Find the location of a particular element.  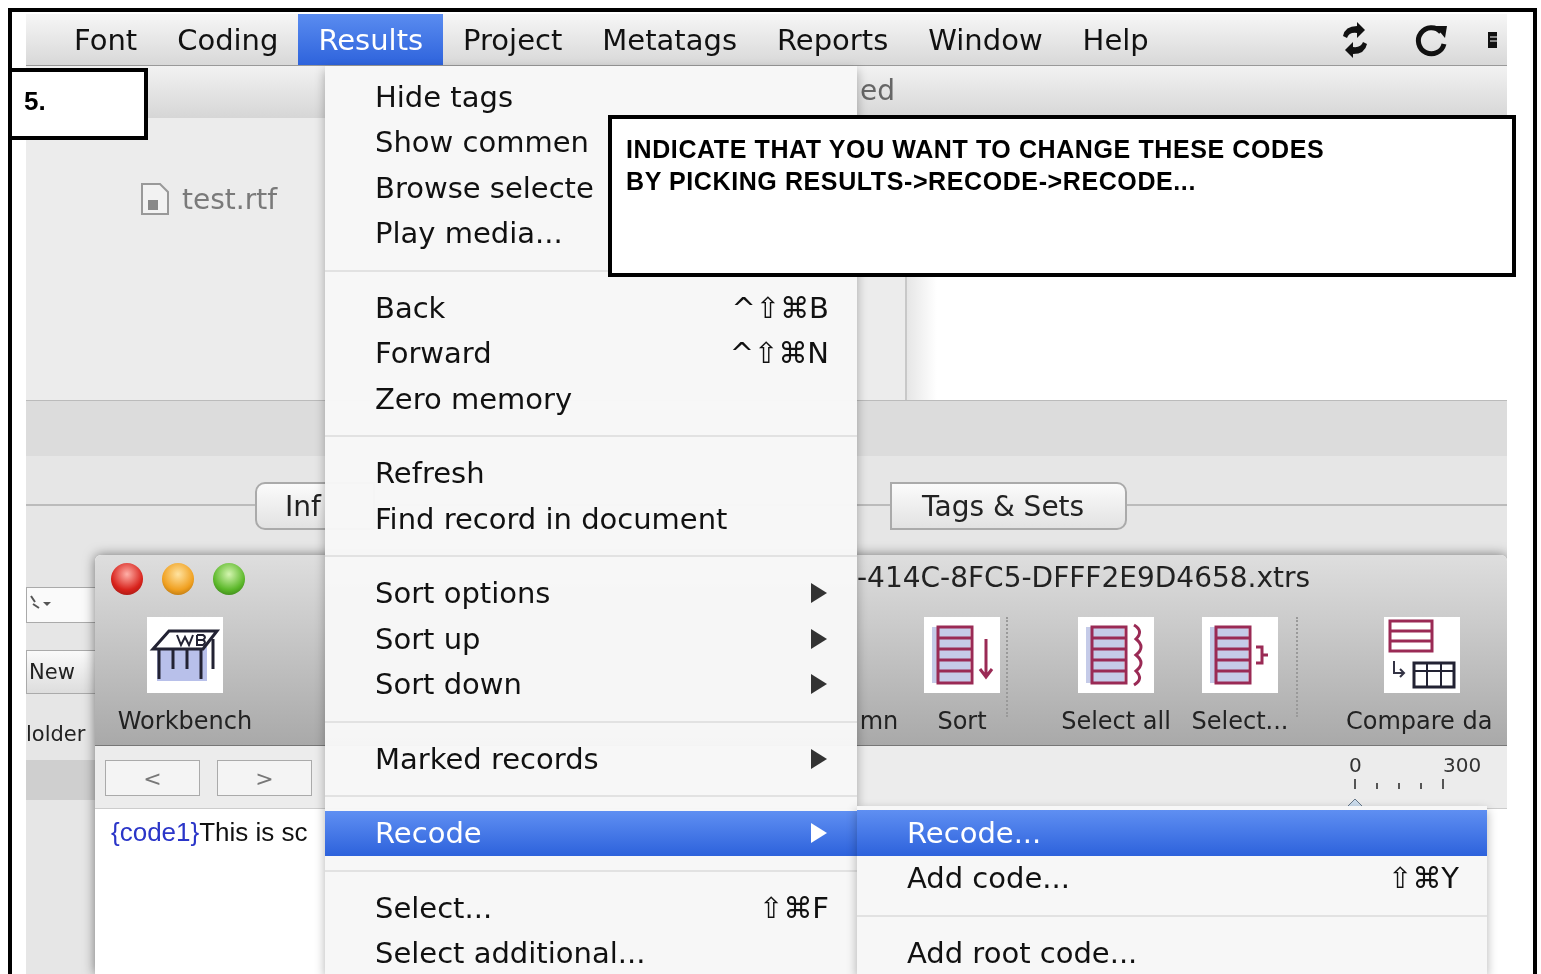

nav-button: < is located at coordinates (152, 778).